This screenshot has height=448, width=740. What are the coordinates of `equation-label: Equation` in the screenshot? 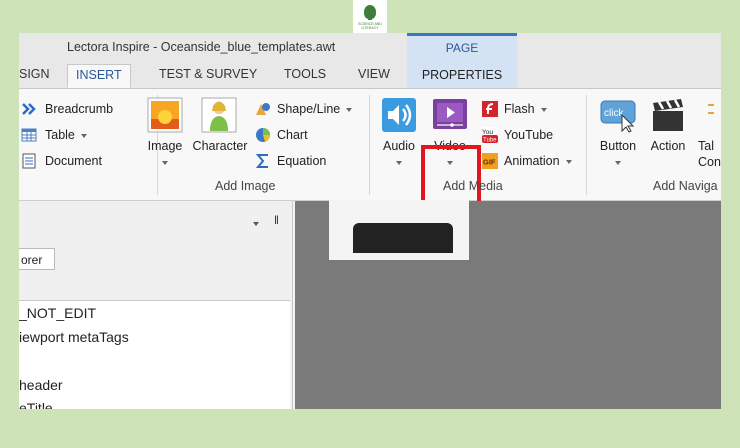 It's located at (302, 161).